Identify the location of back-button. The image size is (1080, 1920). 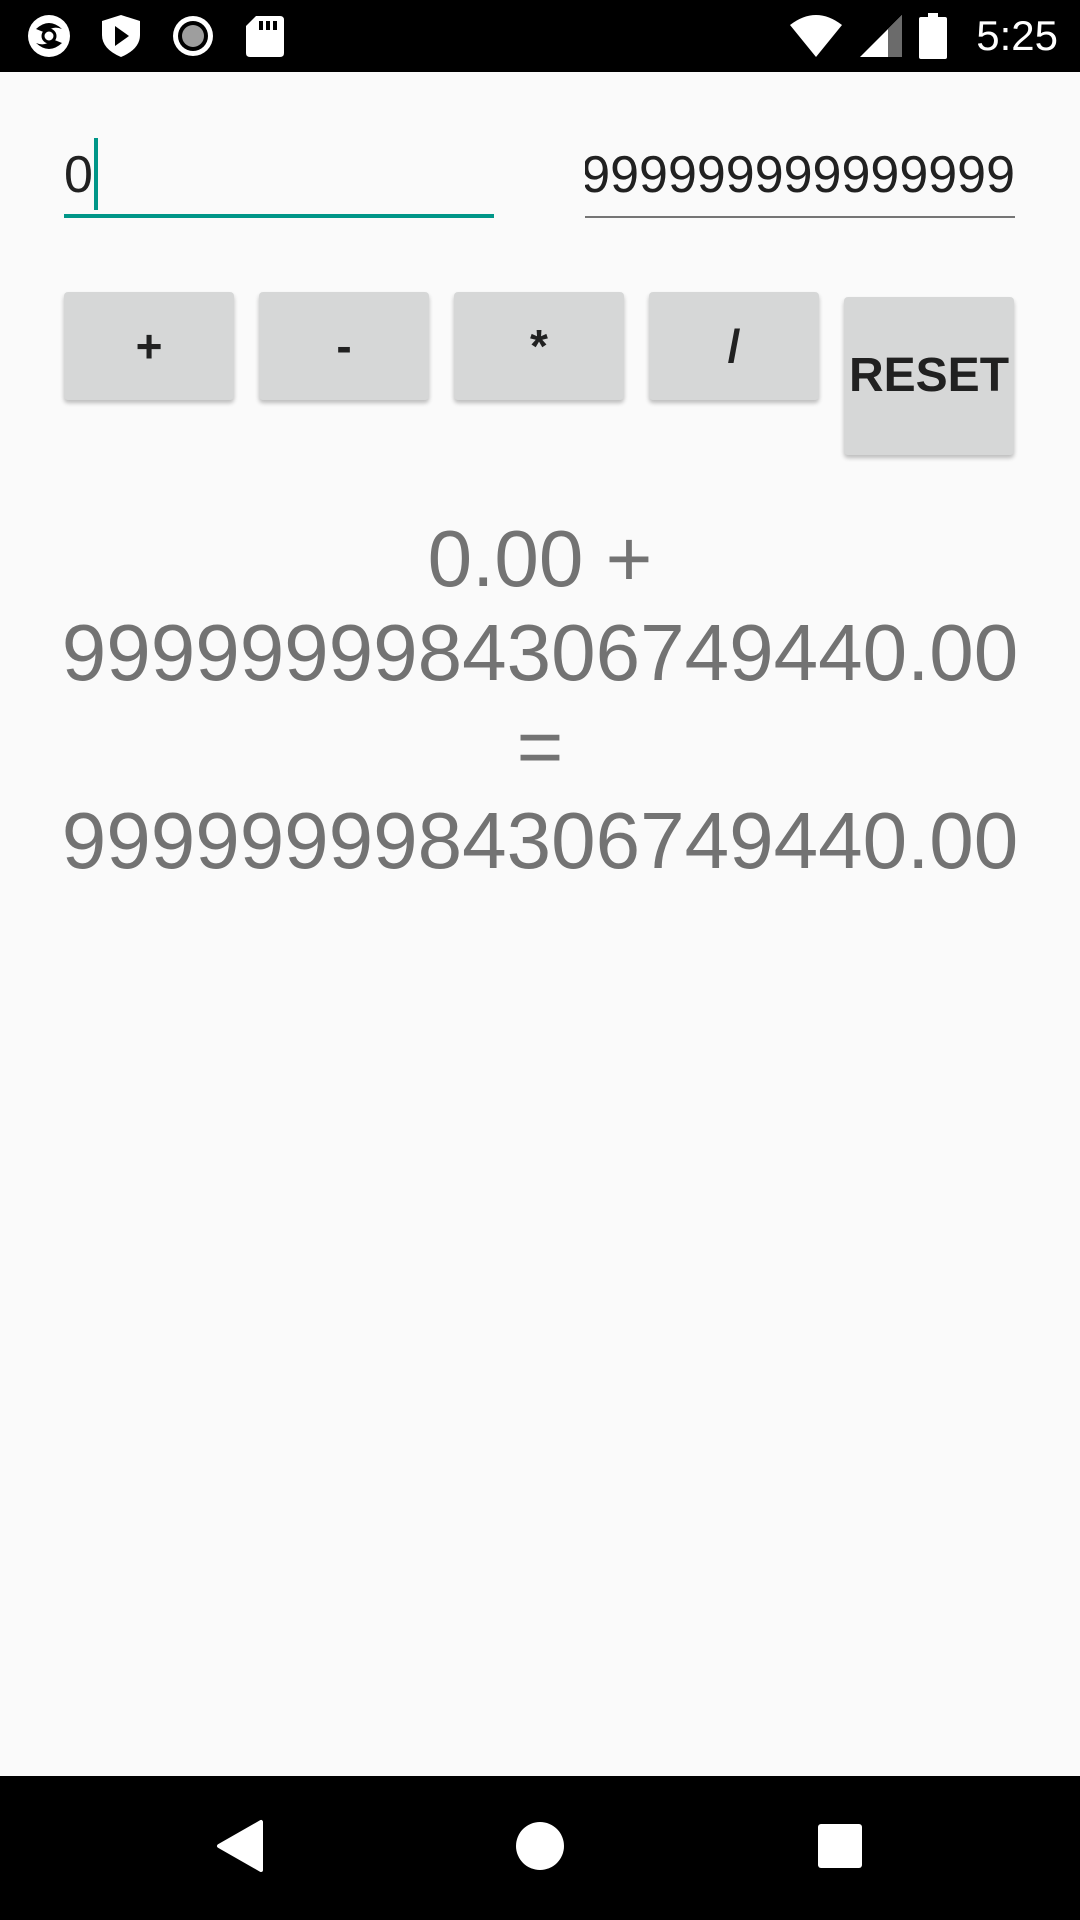
(240, 1848).